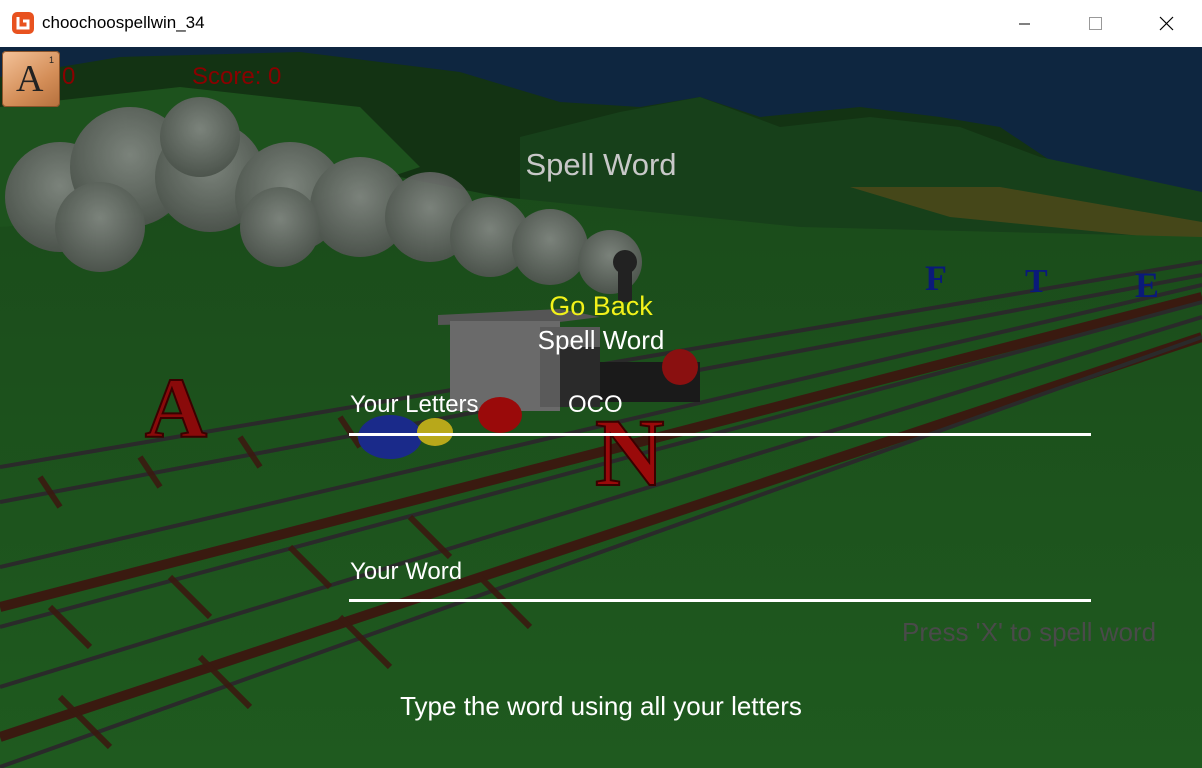 The height and width of the screenshot is (768, 1202). I want to click on maximize-button, so click(1095, 23).